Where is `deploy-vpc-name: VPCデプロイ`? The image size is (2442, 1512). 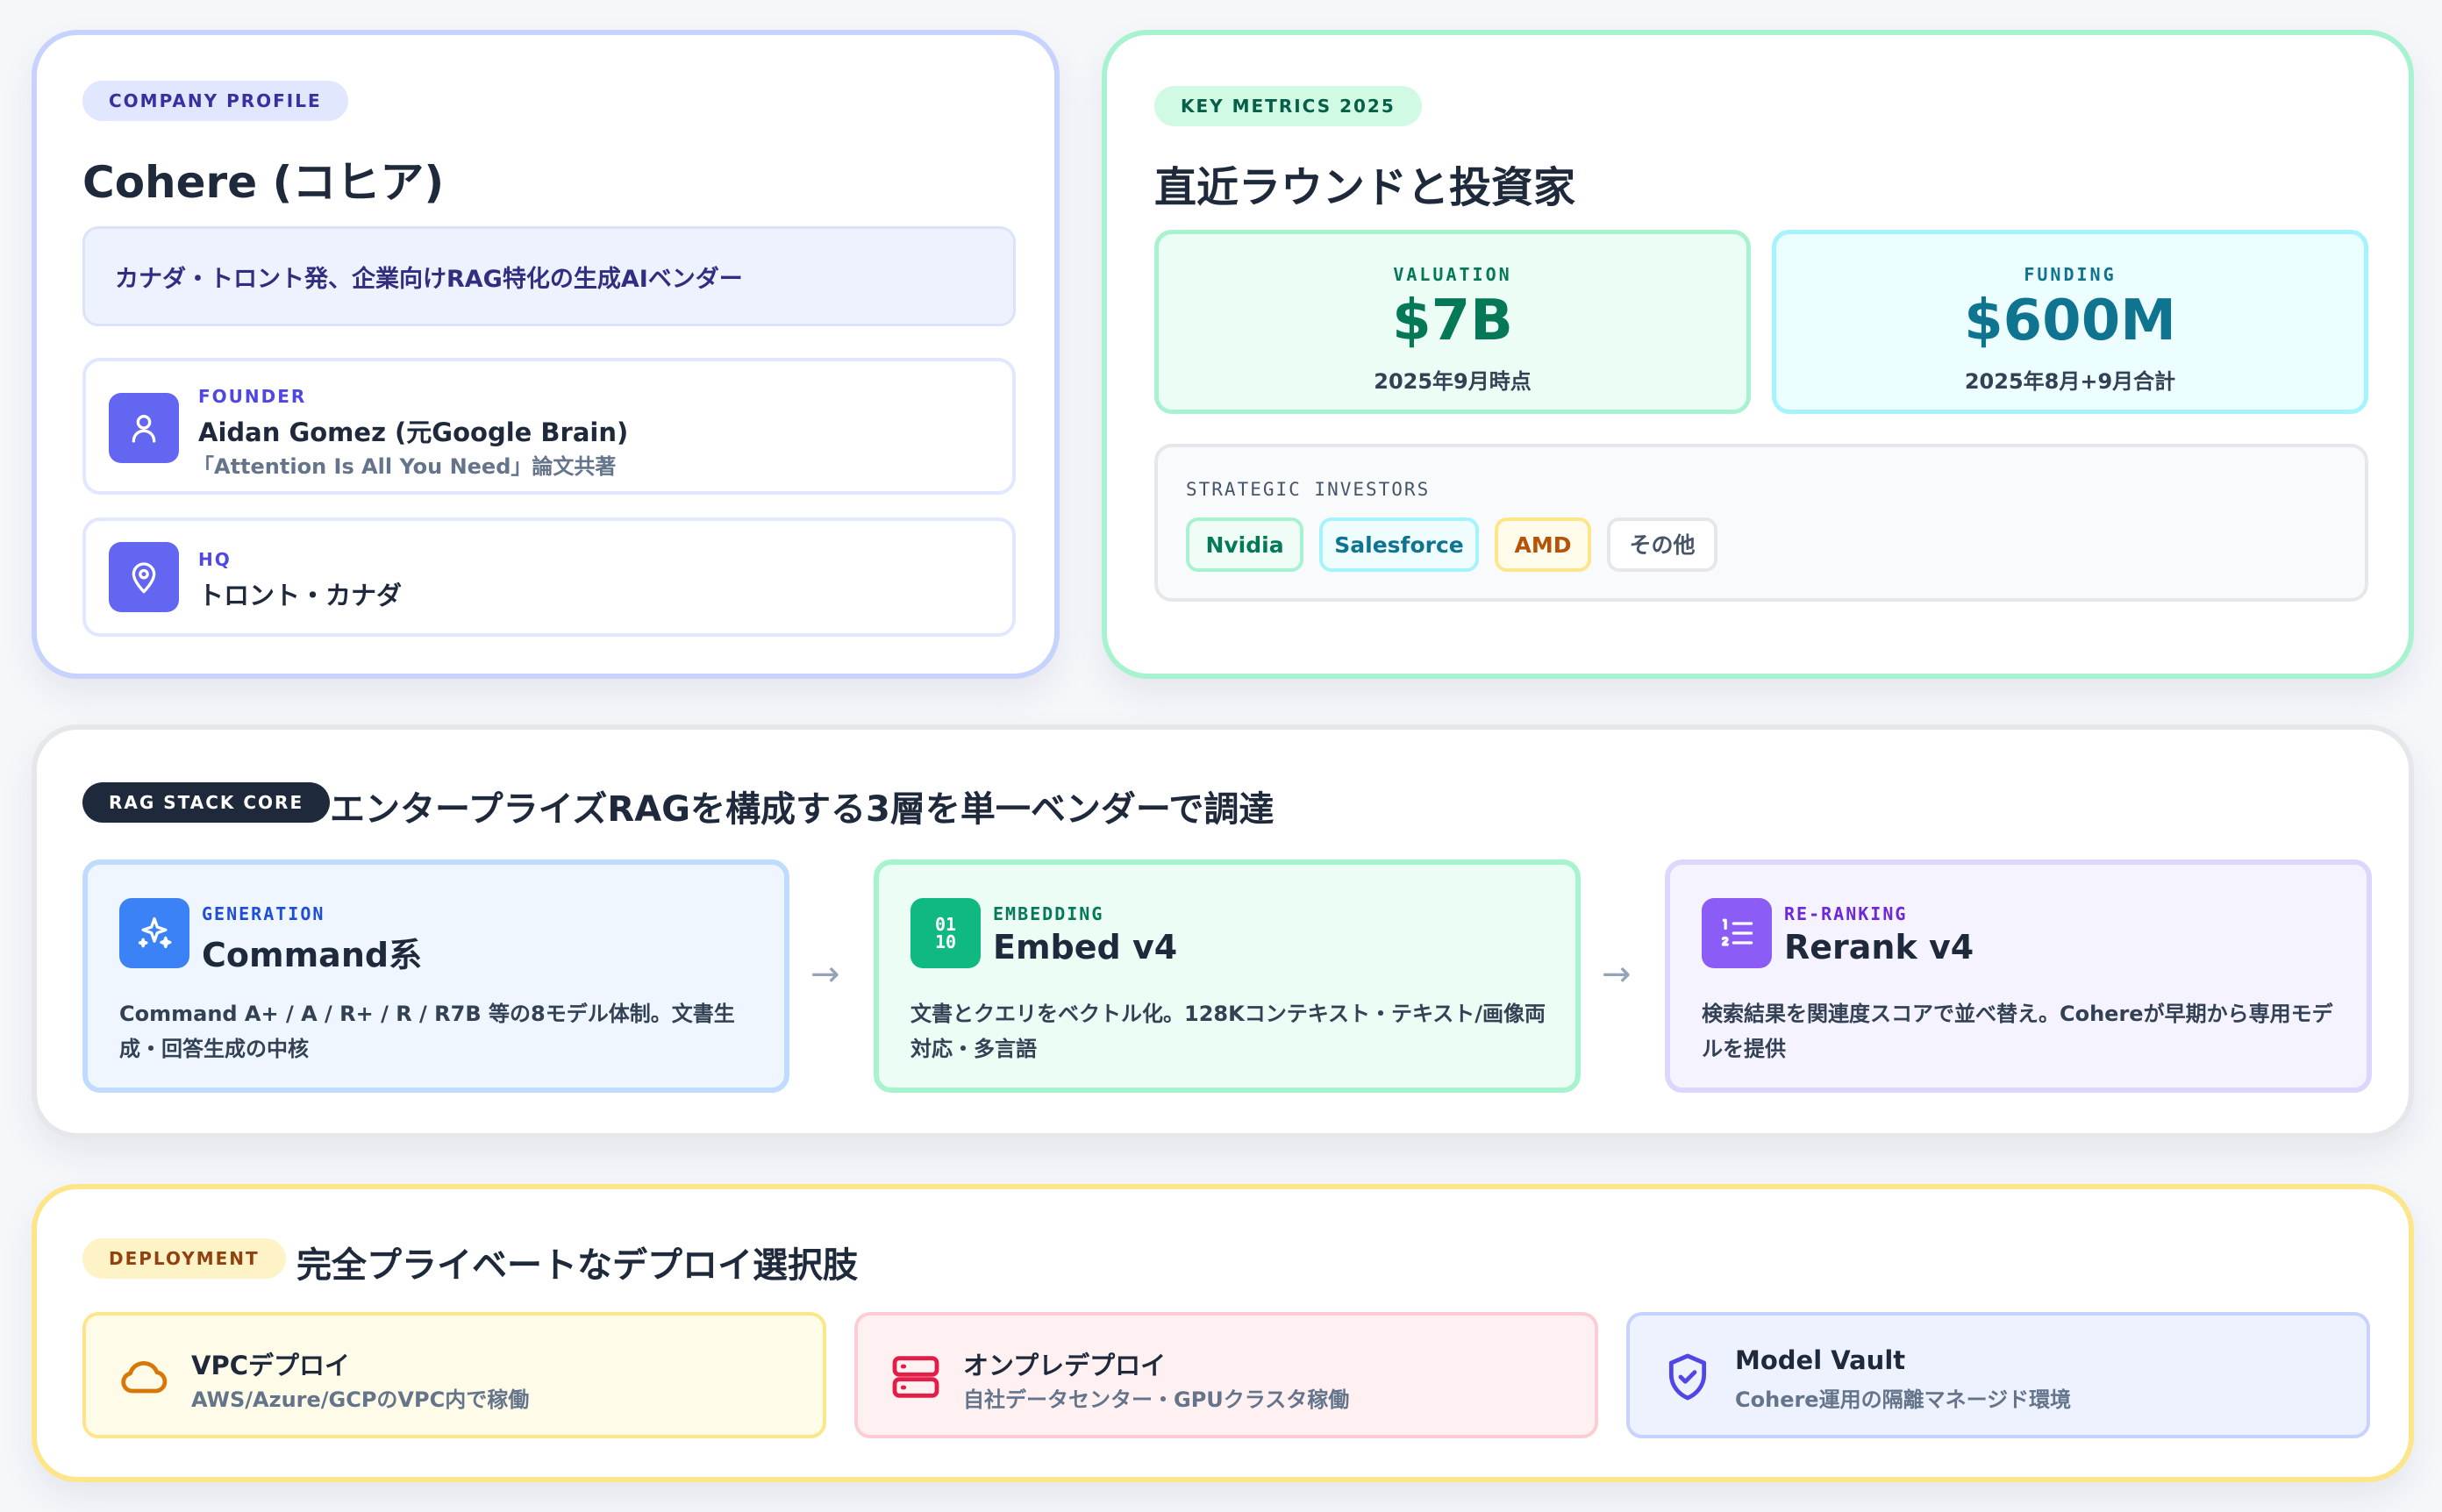
deploy-vpc-name: VPCデプロイ is located at coordinates (271, 1365).